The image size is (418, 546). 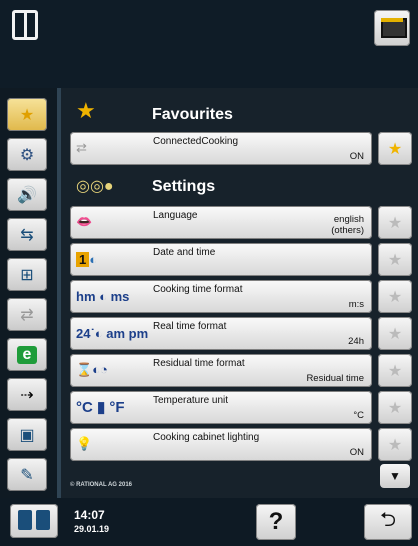 What do you see at coordinates (221, 333) in the screenshot?
I see `list-item: 24˙◐ am pm Real time format 24h` at bounding box center [221, 333].